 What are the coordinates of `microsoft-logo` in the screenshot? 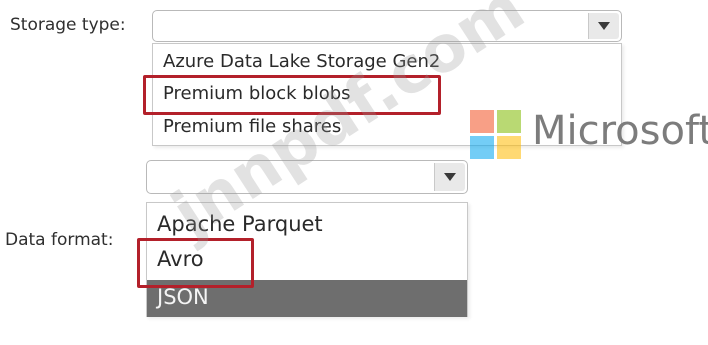 It's located at (496, 135).